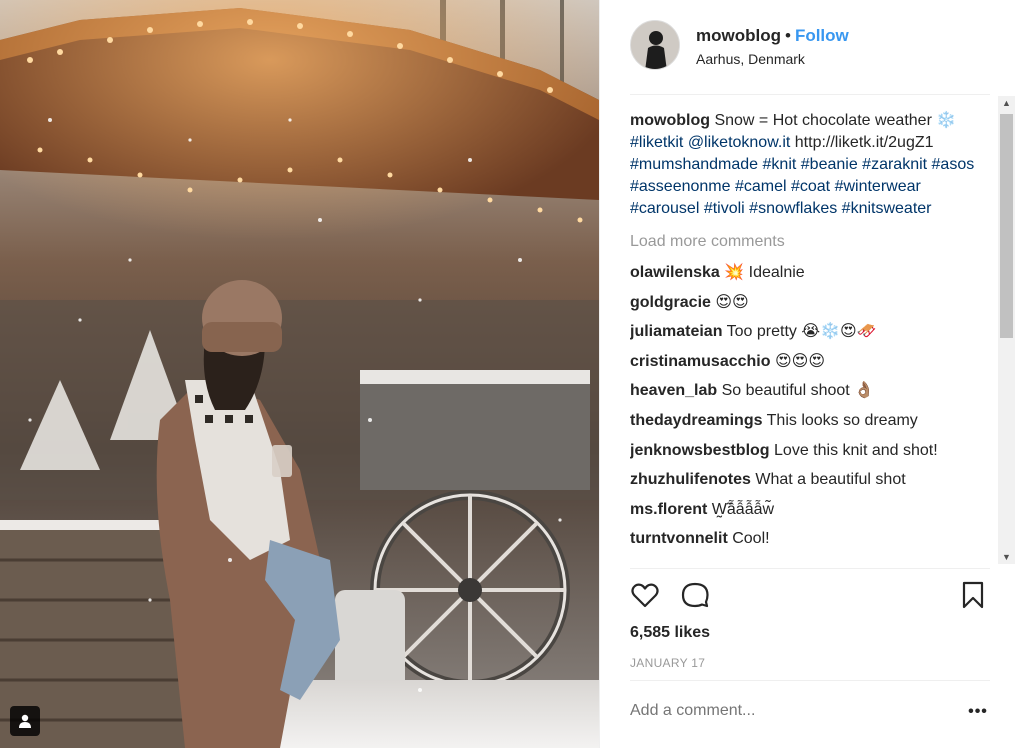 The image size is (1016, 748). I want to click on avatar, so click(655, 45).